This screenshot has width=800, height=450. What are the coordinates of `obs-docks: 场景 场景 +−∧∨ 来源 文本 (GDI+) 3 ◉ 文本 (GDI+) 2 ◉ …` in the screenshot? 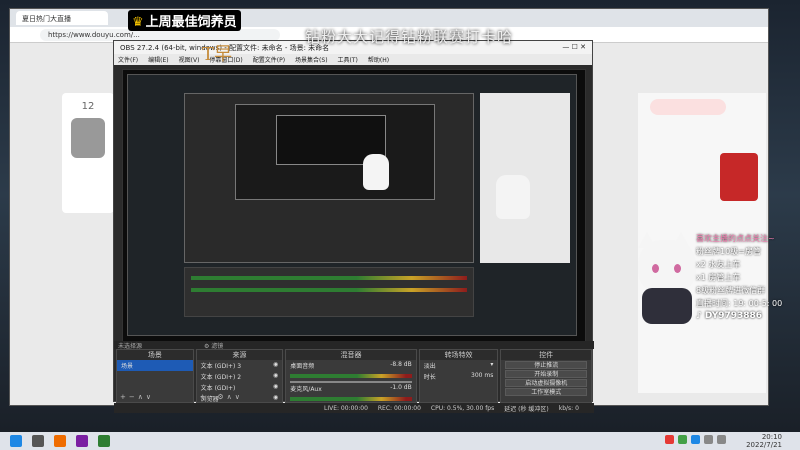 It's located at (354, 376).